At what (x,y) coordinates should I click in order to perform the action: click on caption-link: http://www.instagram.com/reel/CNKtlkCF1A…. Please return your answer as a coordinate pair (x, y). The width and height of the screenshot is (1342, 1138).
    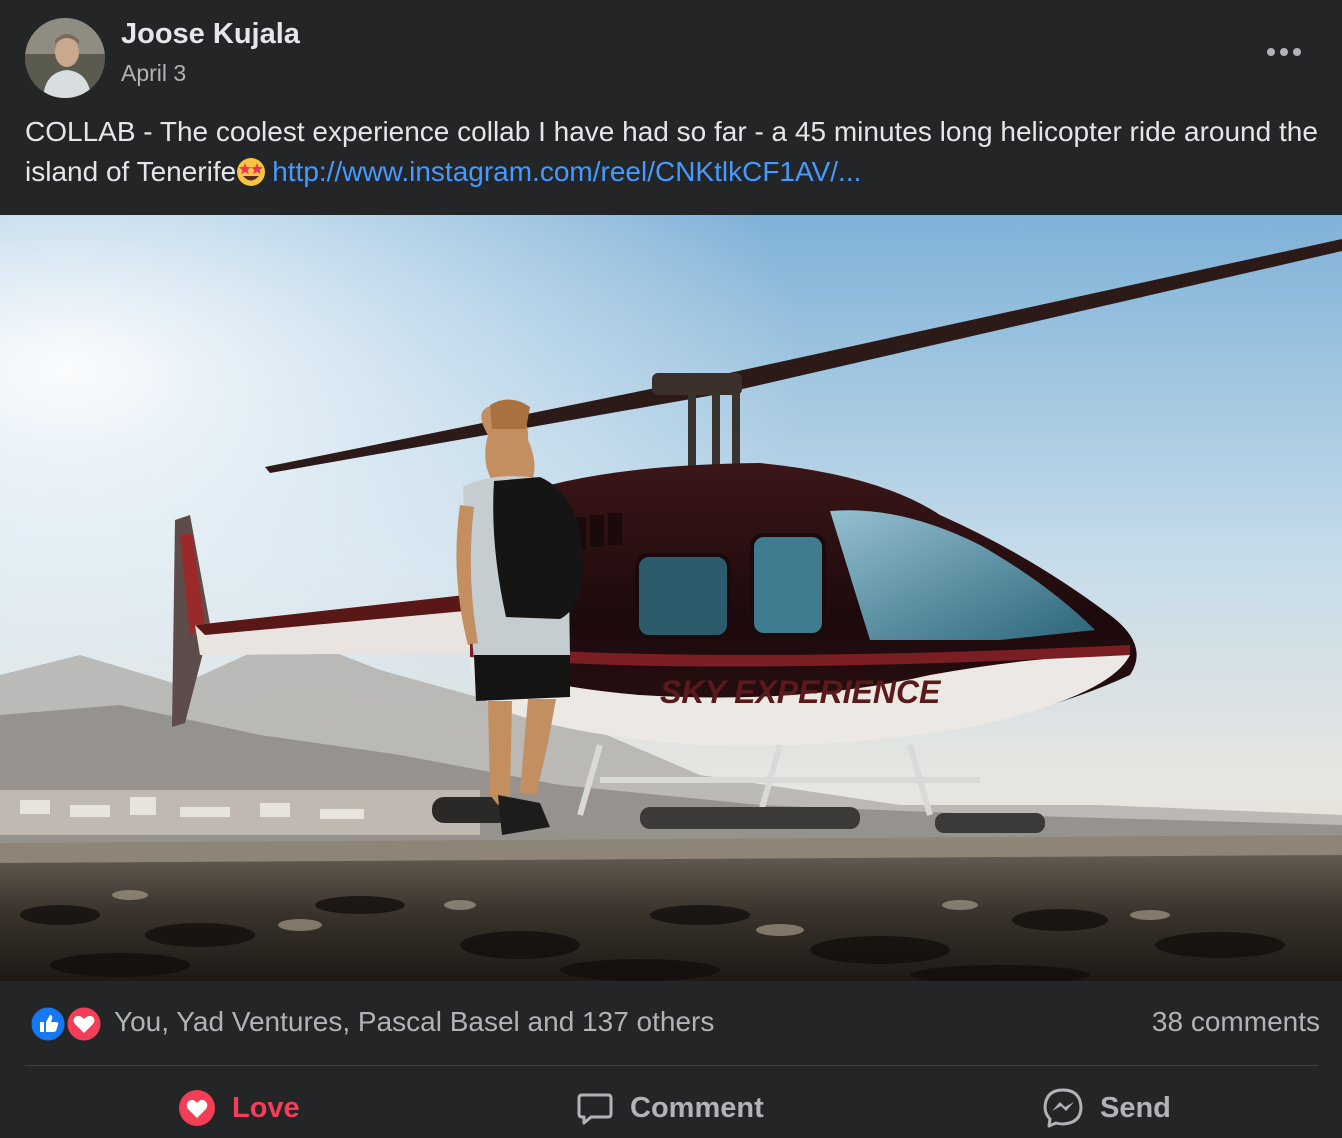
    Looking at the image, I should click on (566, 171).